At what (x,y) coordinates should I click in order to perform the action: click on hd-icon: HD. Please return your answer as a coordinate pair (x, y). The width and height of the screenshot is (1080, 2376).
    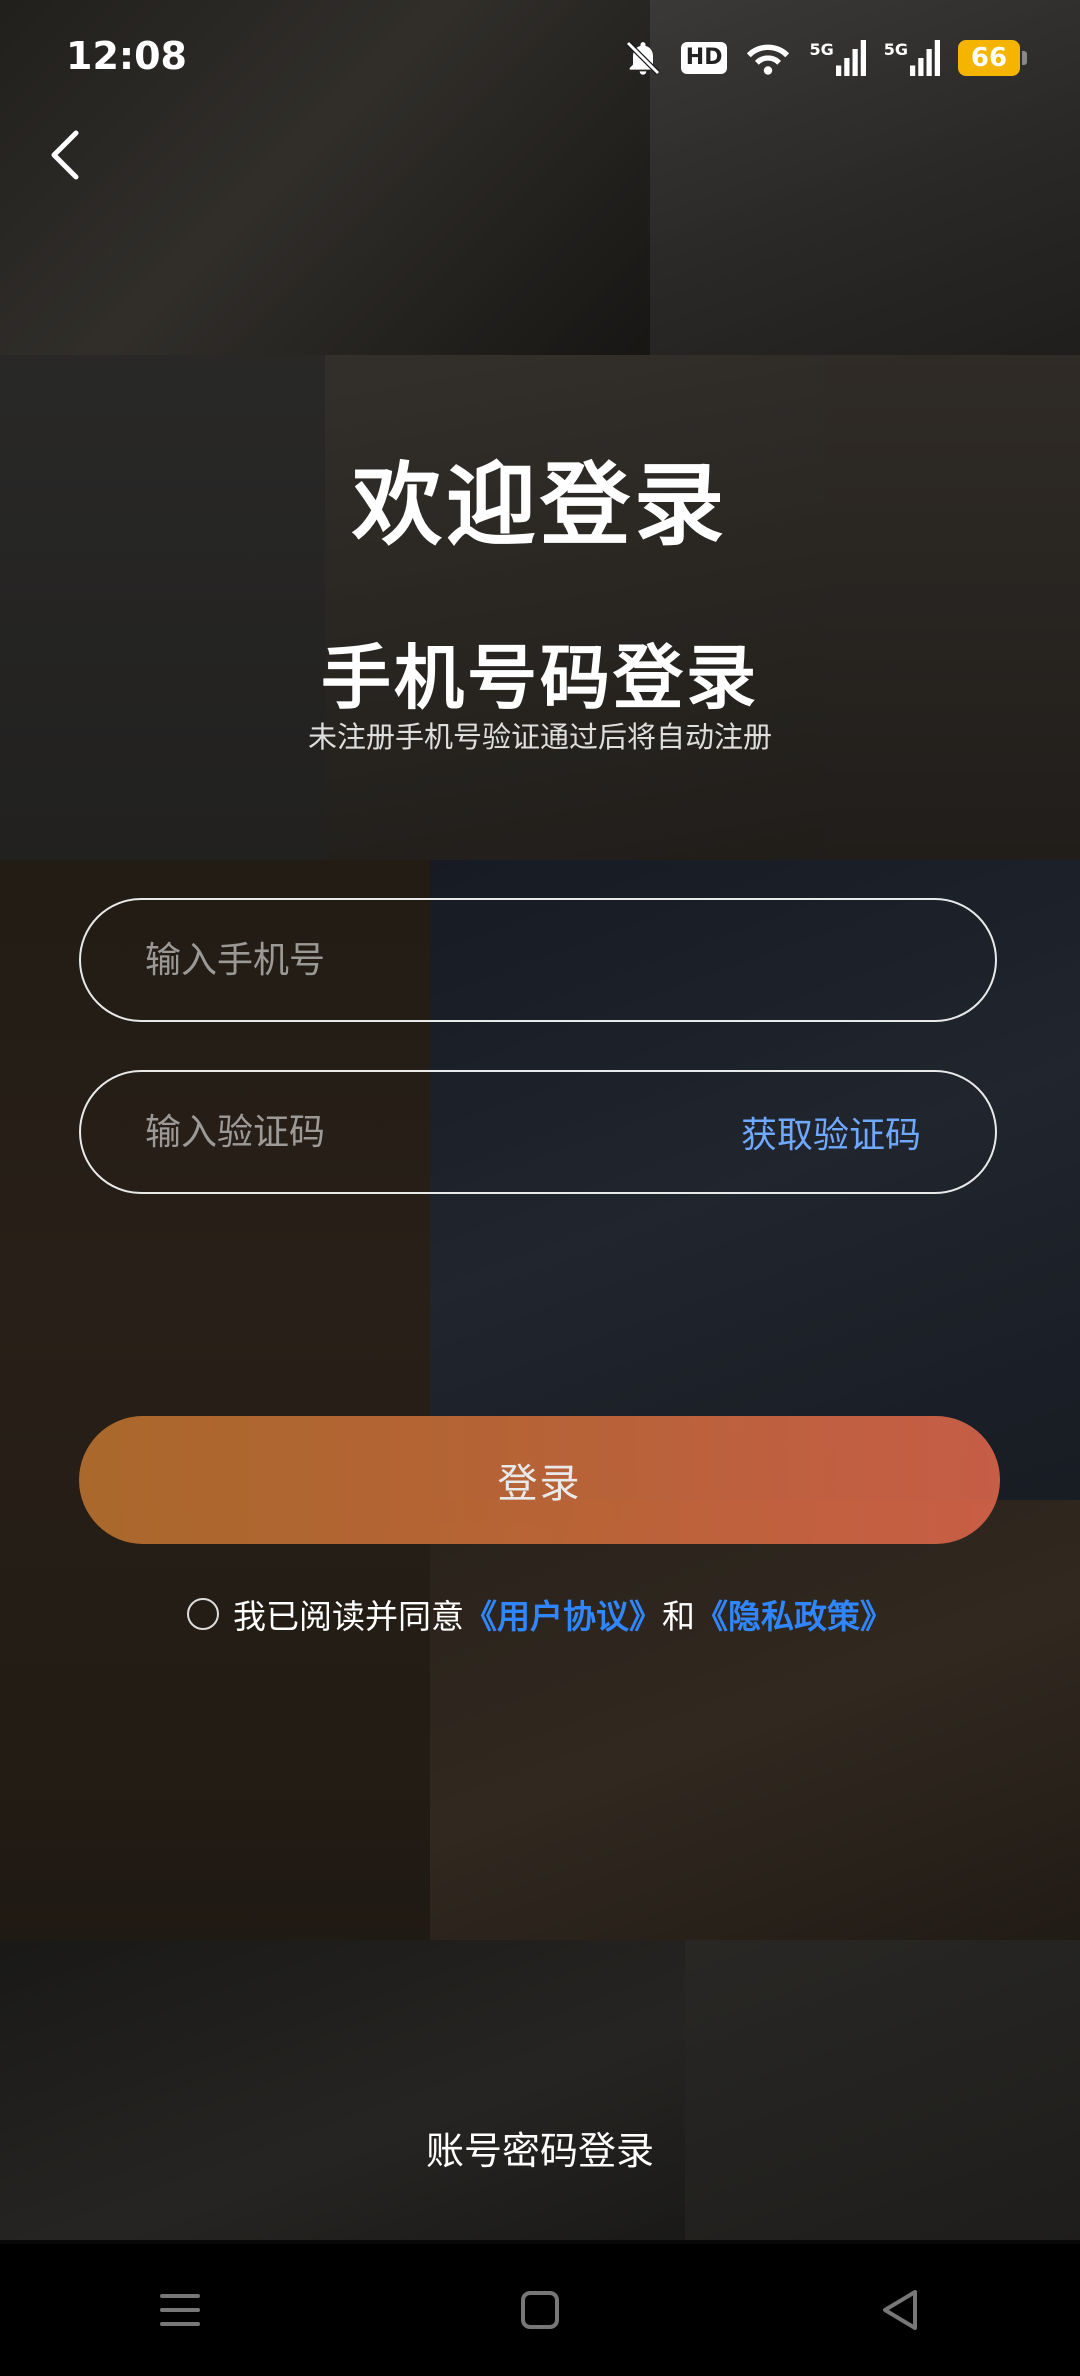
    Looking at the image, I should click on (704, 58).